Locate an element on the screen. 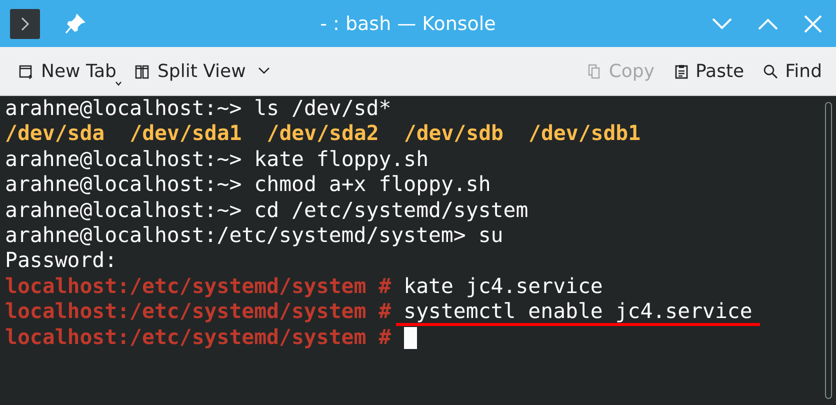 The image size is (836, 405). command-text: systemctl enable jc4.service is located at coordinates (578, 312).